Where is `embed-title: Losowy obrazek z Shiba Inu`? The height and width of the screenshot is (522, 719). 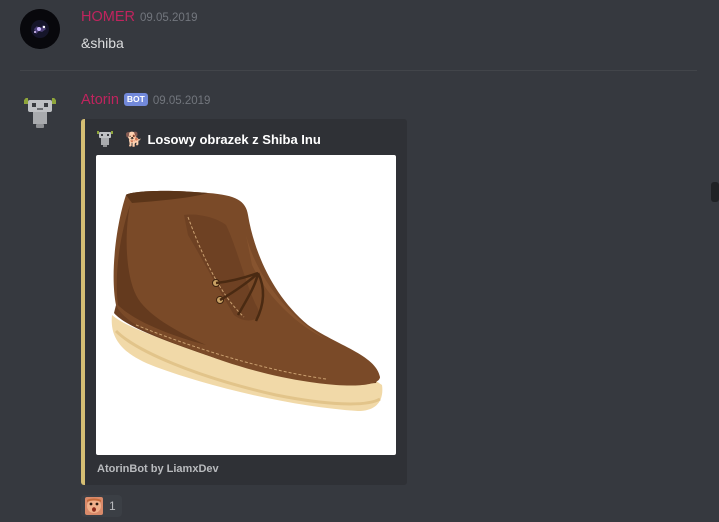 embed-title: Losowy obrazek z Shiba Inu is located at coordinates (234, 139).